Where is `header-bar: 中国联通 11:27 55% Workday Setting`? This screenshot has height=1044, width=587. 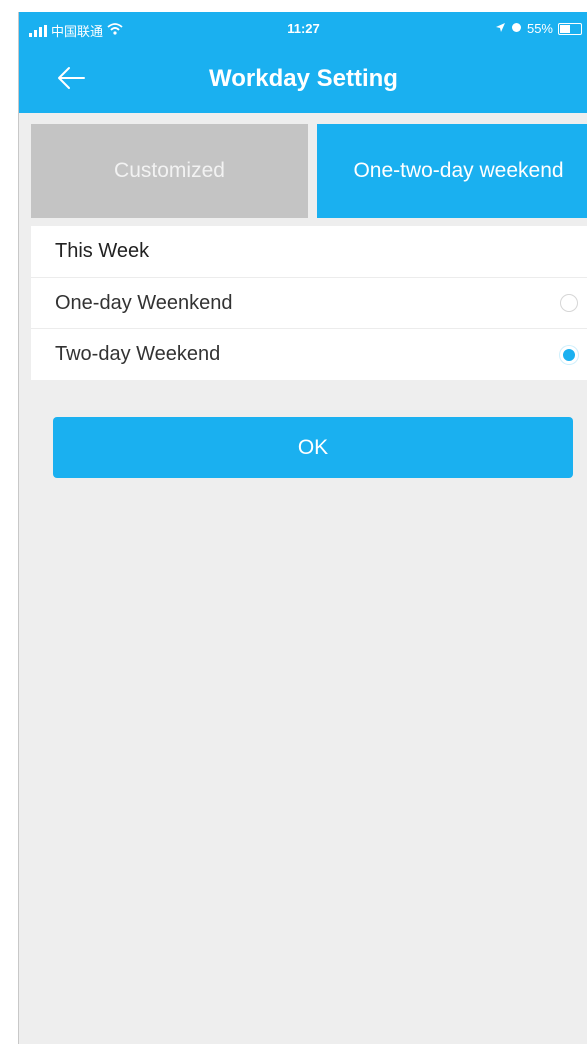 header-bar: 中国联通 11:27 55% Workday Setting is located at coordinates (303, 62).